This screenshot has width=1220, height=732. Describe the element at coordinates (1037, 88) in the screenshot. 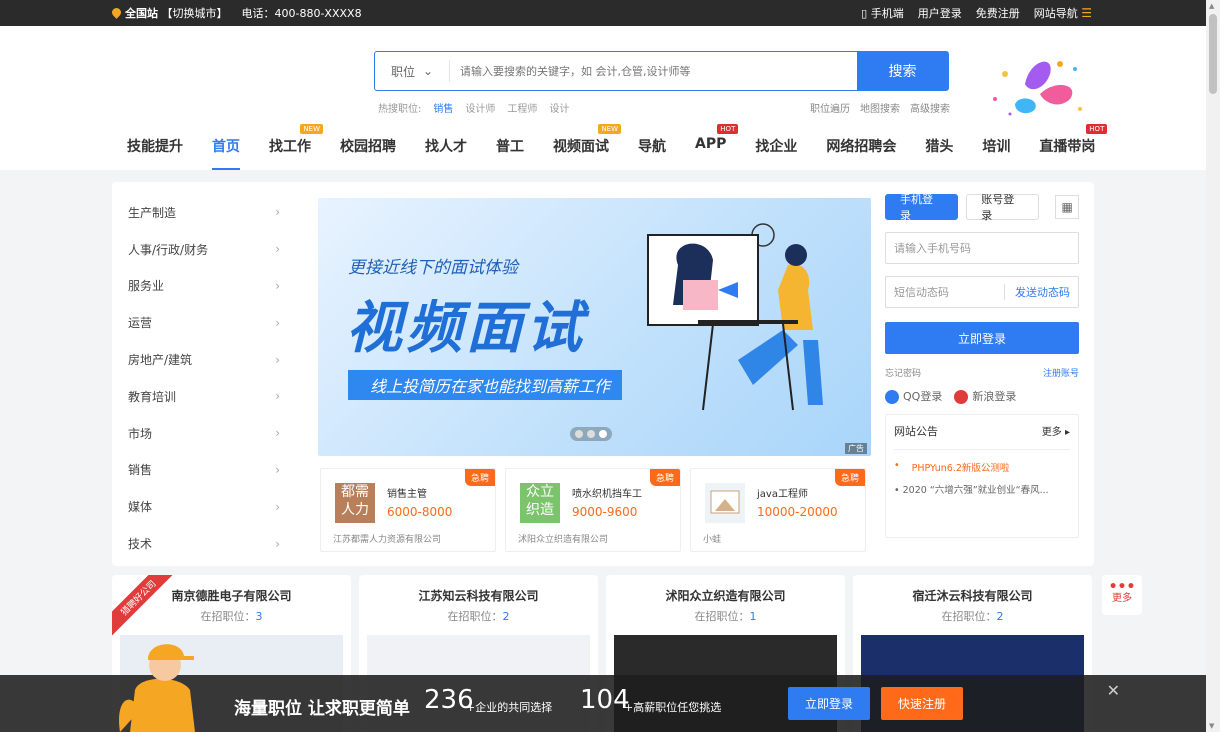

I see `decoration-splash-icon` at that location.